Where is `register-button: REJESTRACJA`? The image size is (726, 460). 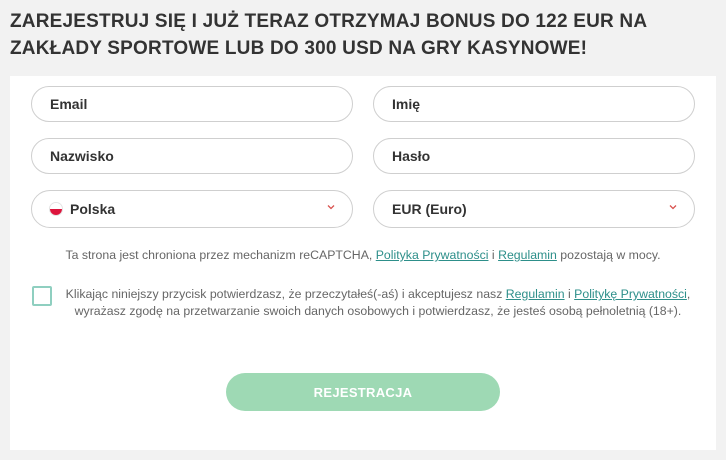
register-button: REJESTRACJA is located at coordinates (363, 392).